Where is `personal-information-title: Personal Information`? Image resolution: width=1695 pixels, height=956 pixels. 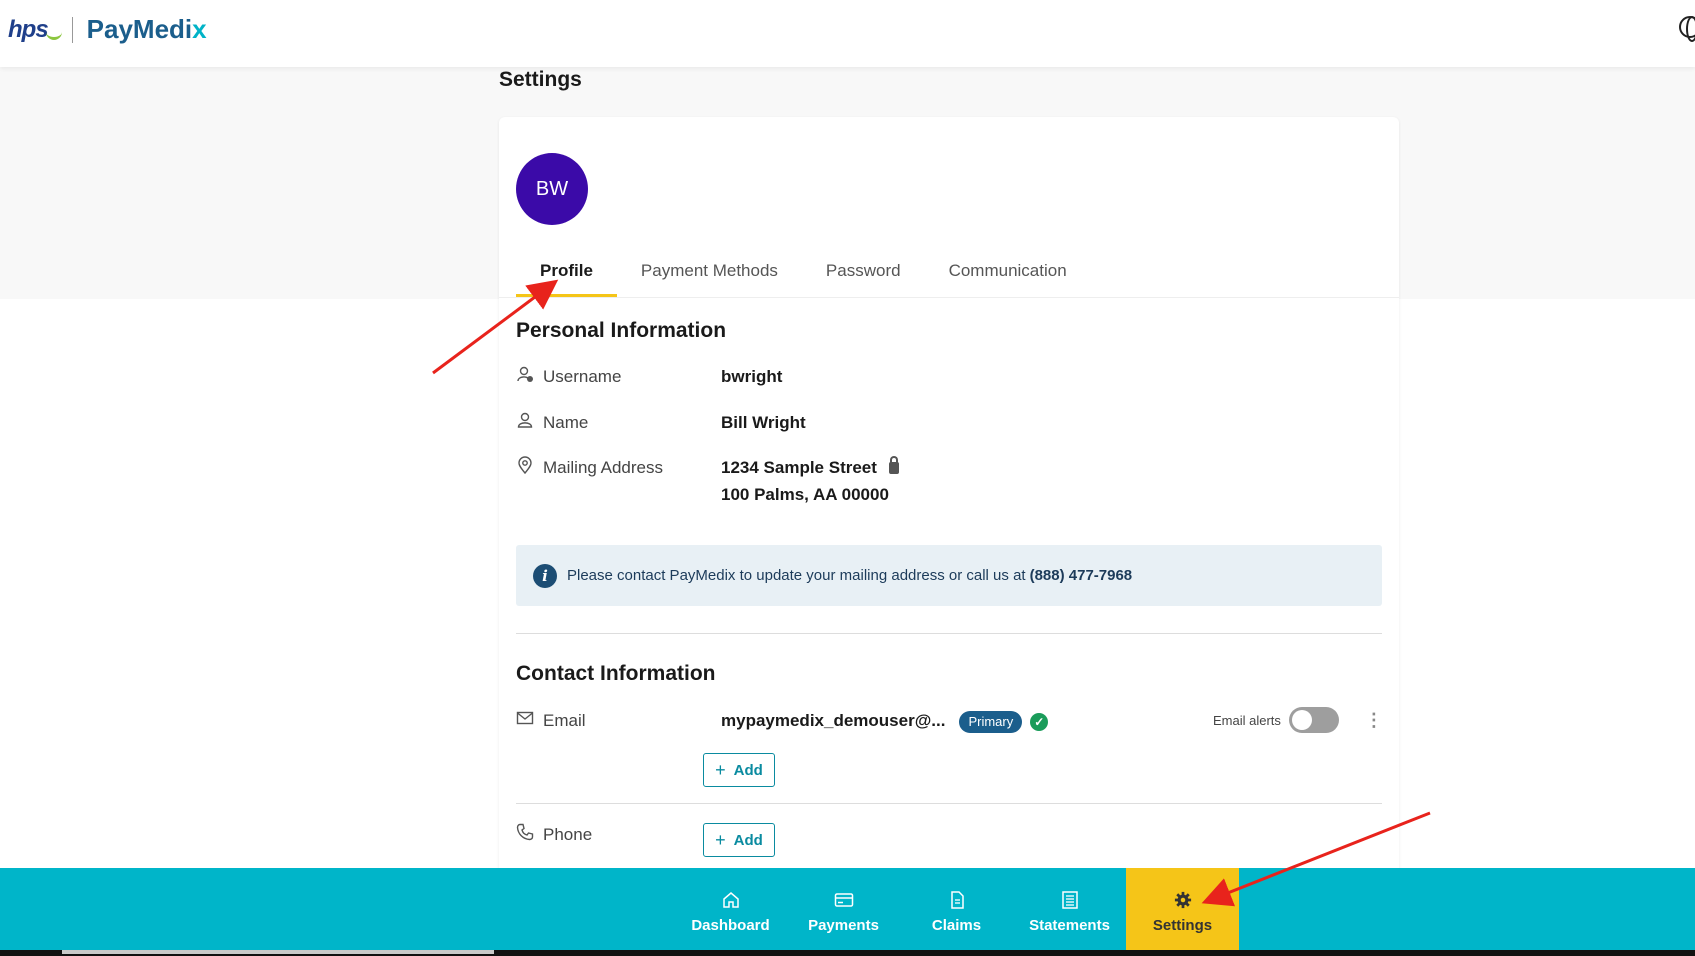
personal-information-title: Personal Information is located at coordinates (621, 330).